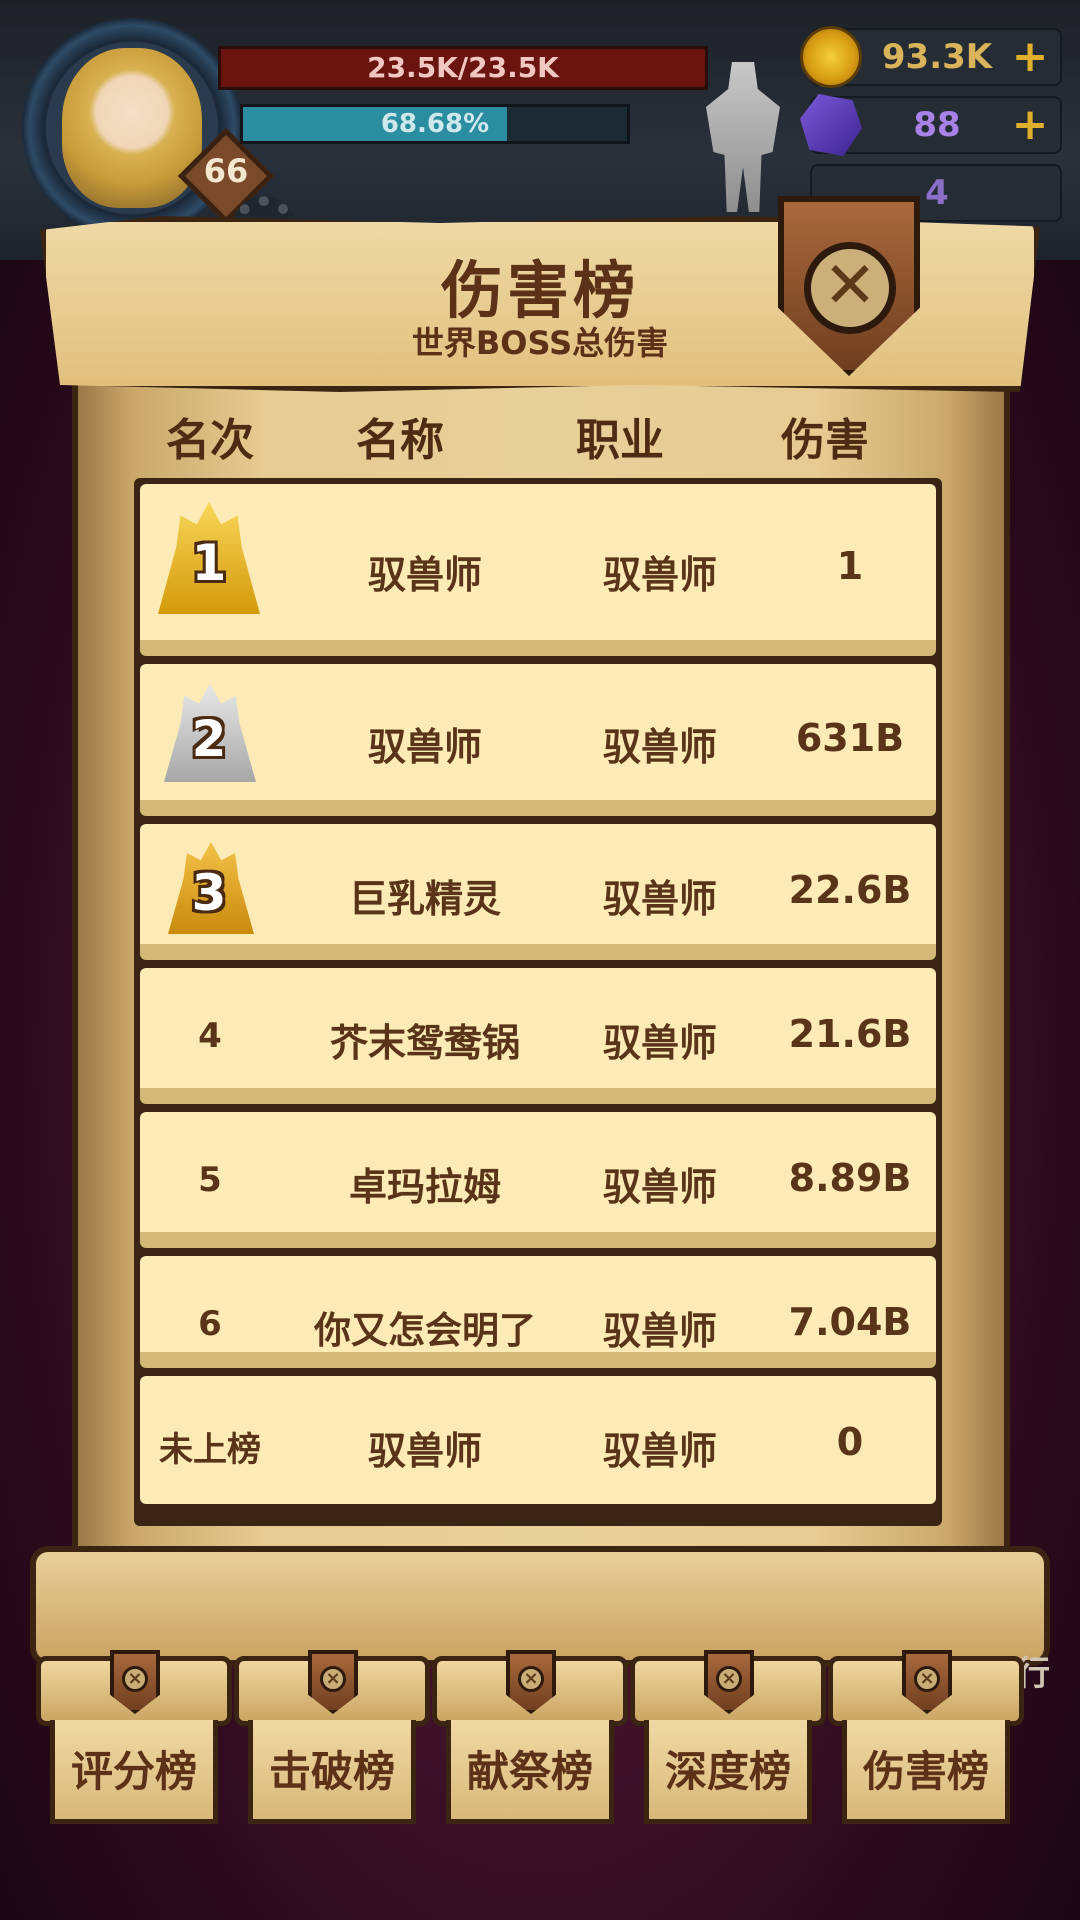  I want to click on tab-label: 评分榜, so click(133, 1771).